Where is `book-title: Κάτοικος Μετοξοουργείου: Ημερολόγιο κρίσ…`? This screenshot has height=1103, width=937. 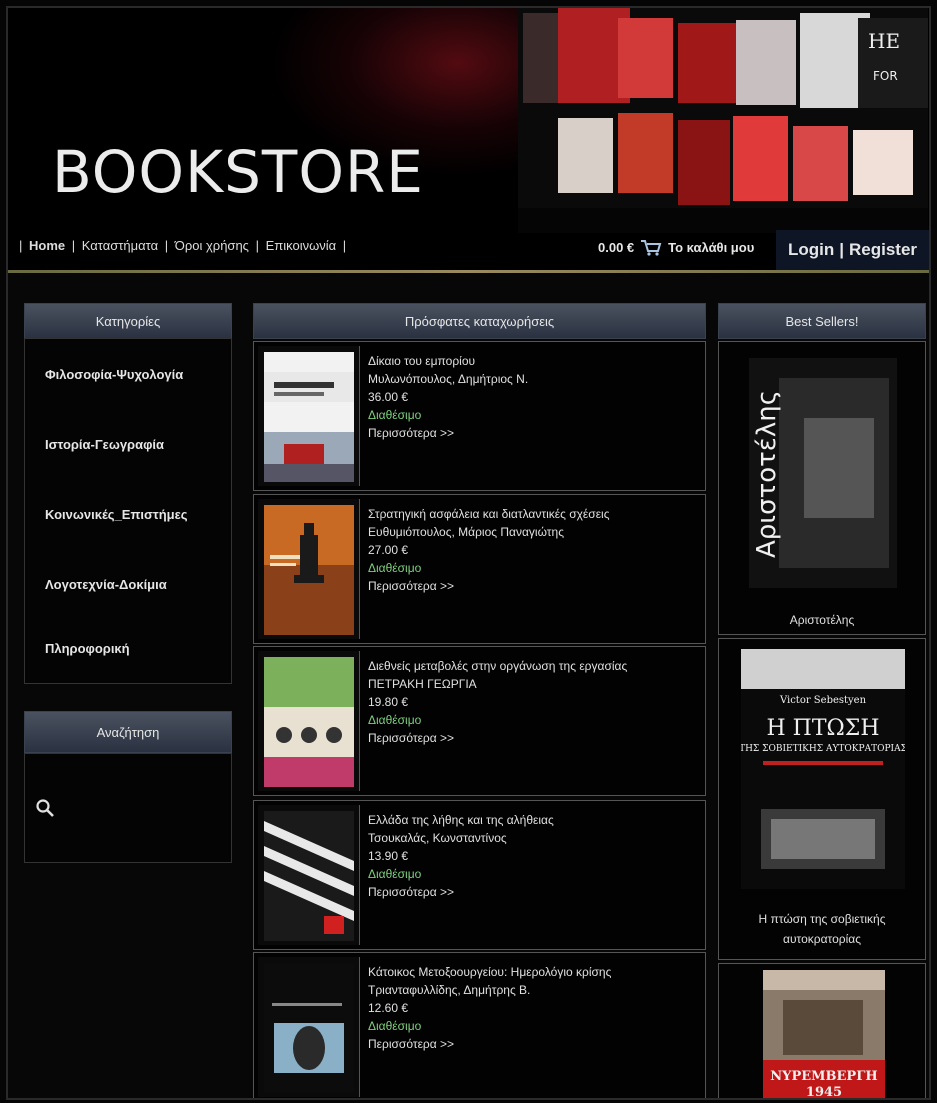
book-title: Κάτοικος Μετοξοουργείου: Ημερολόγιο κρίσ… is located at coordinates (489, 972).